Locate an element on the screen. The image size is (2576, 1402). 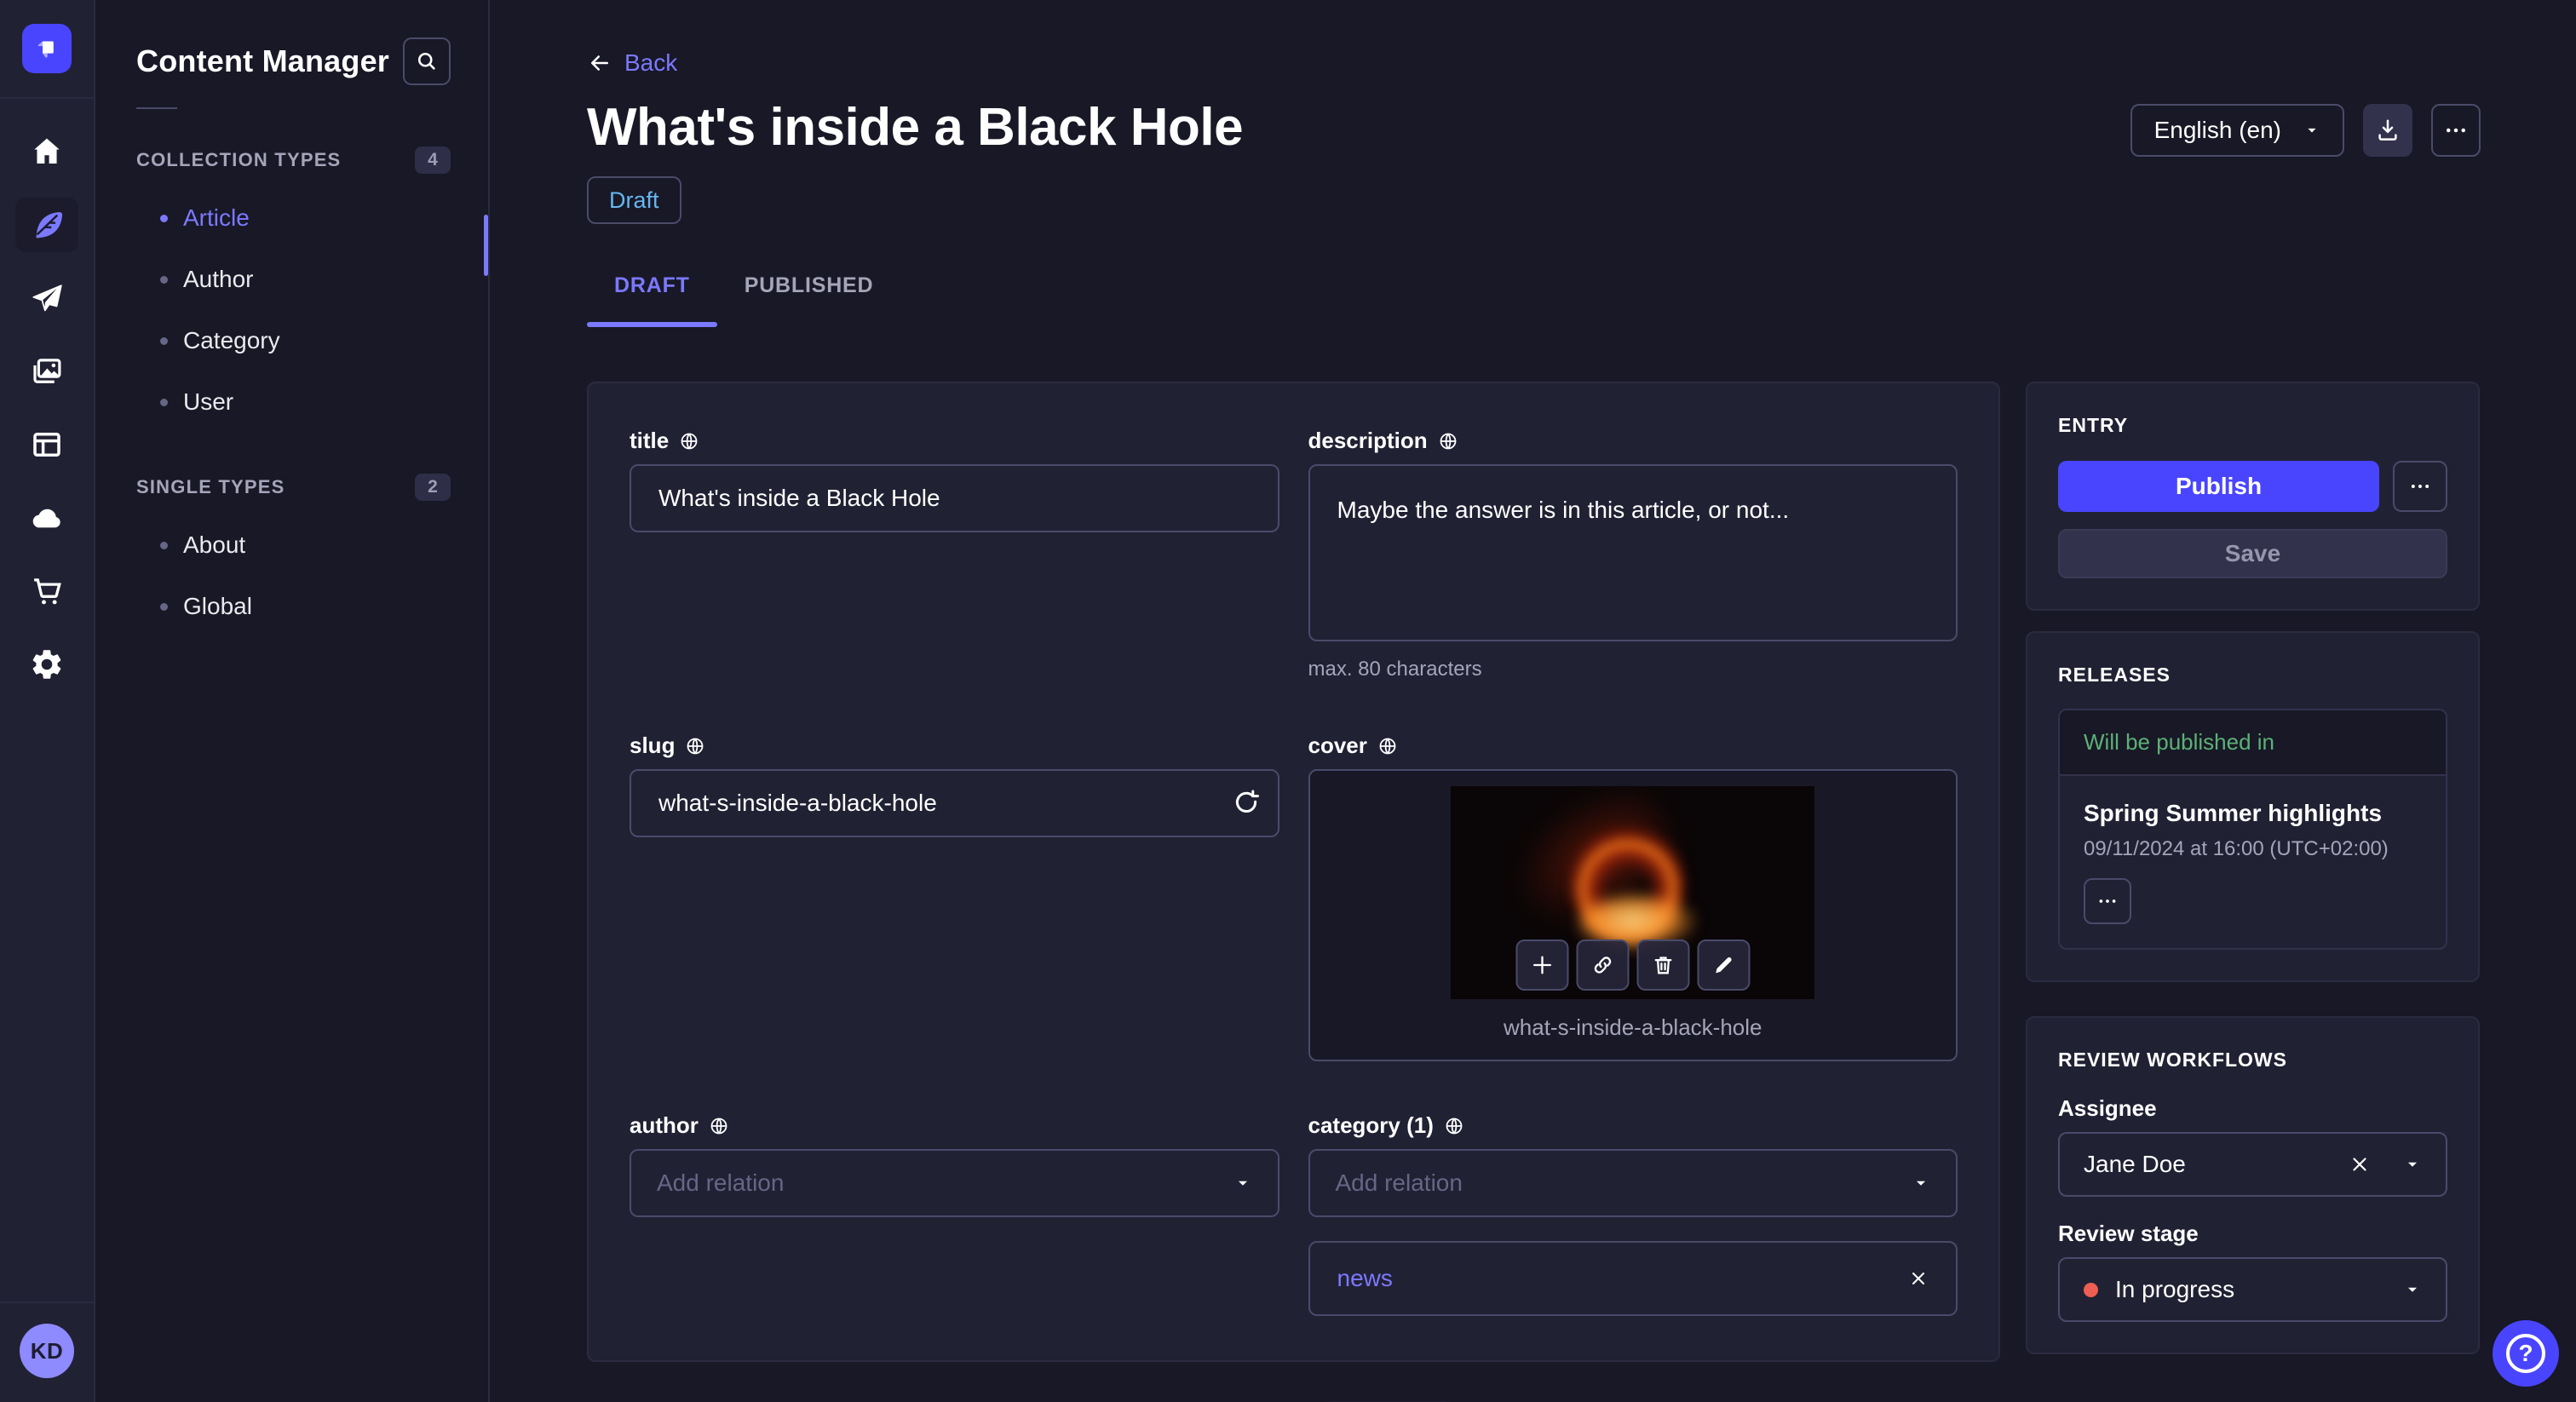
feather-icon is located at coordinates (47, 225).